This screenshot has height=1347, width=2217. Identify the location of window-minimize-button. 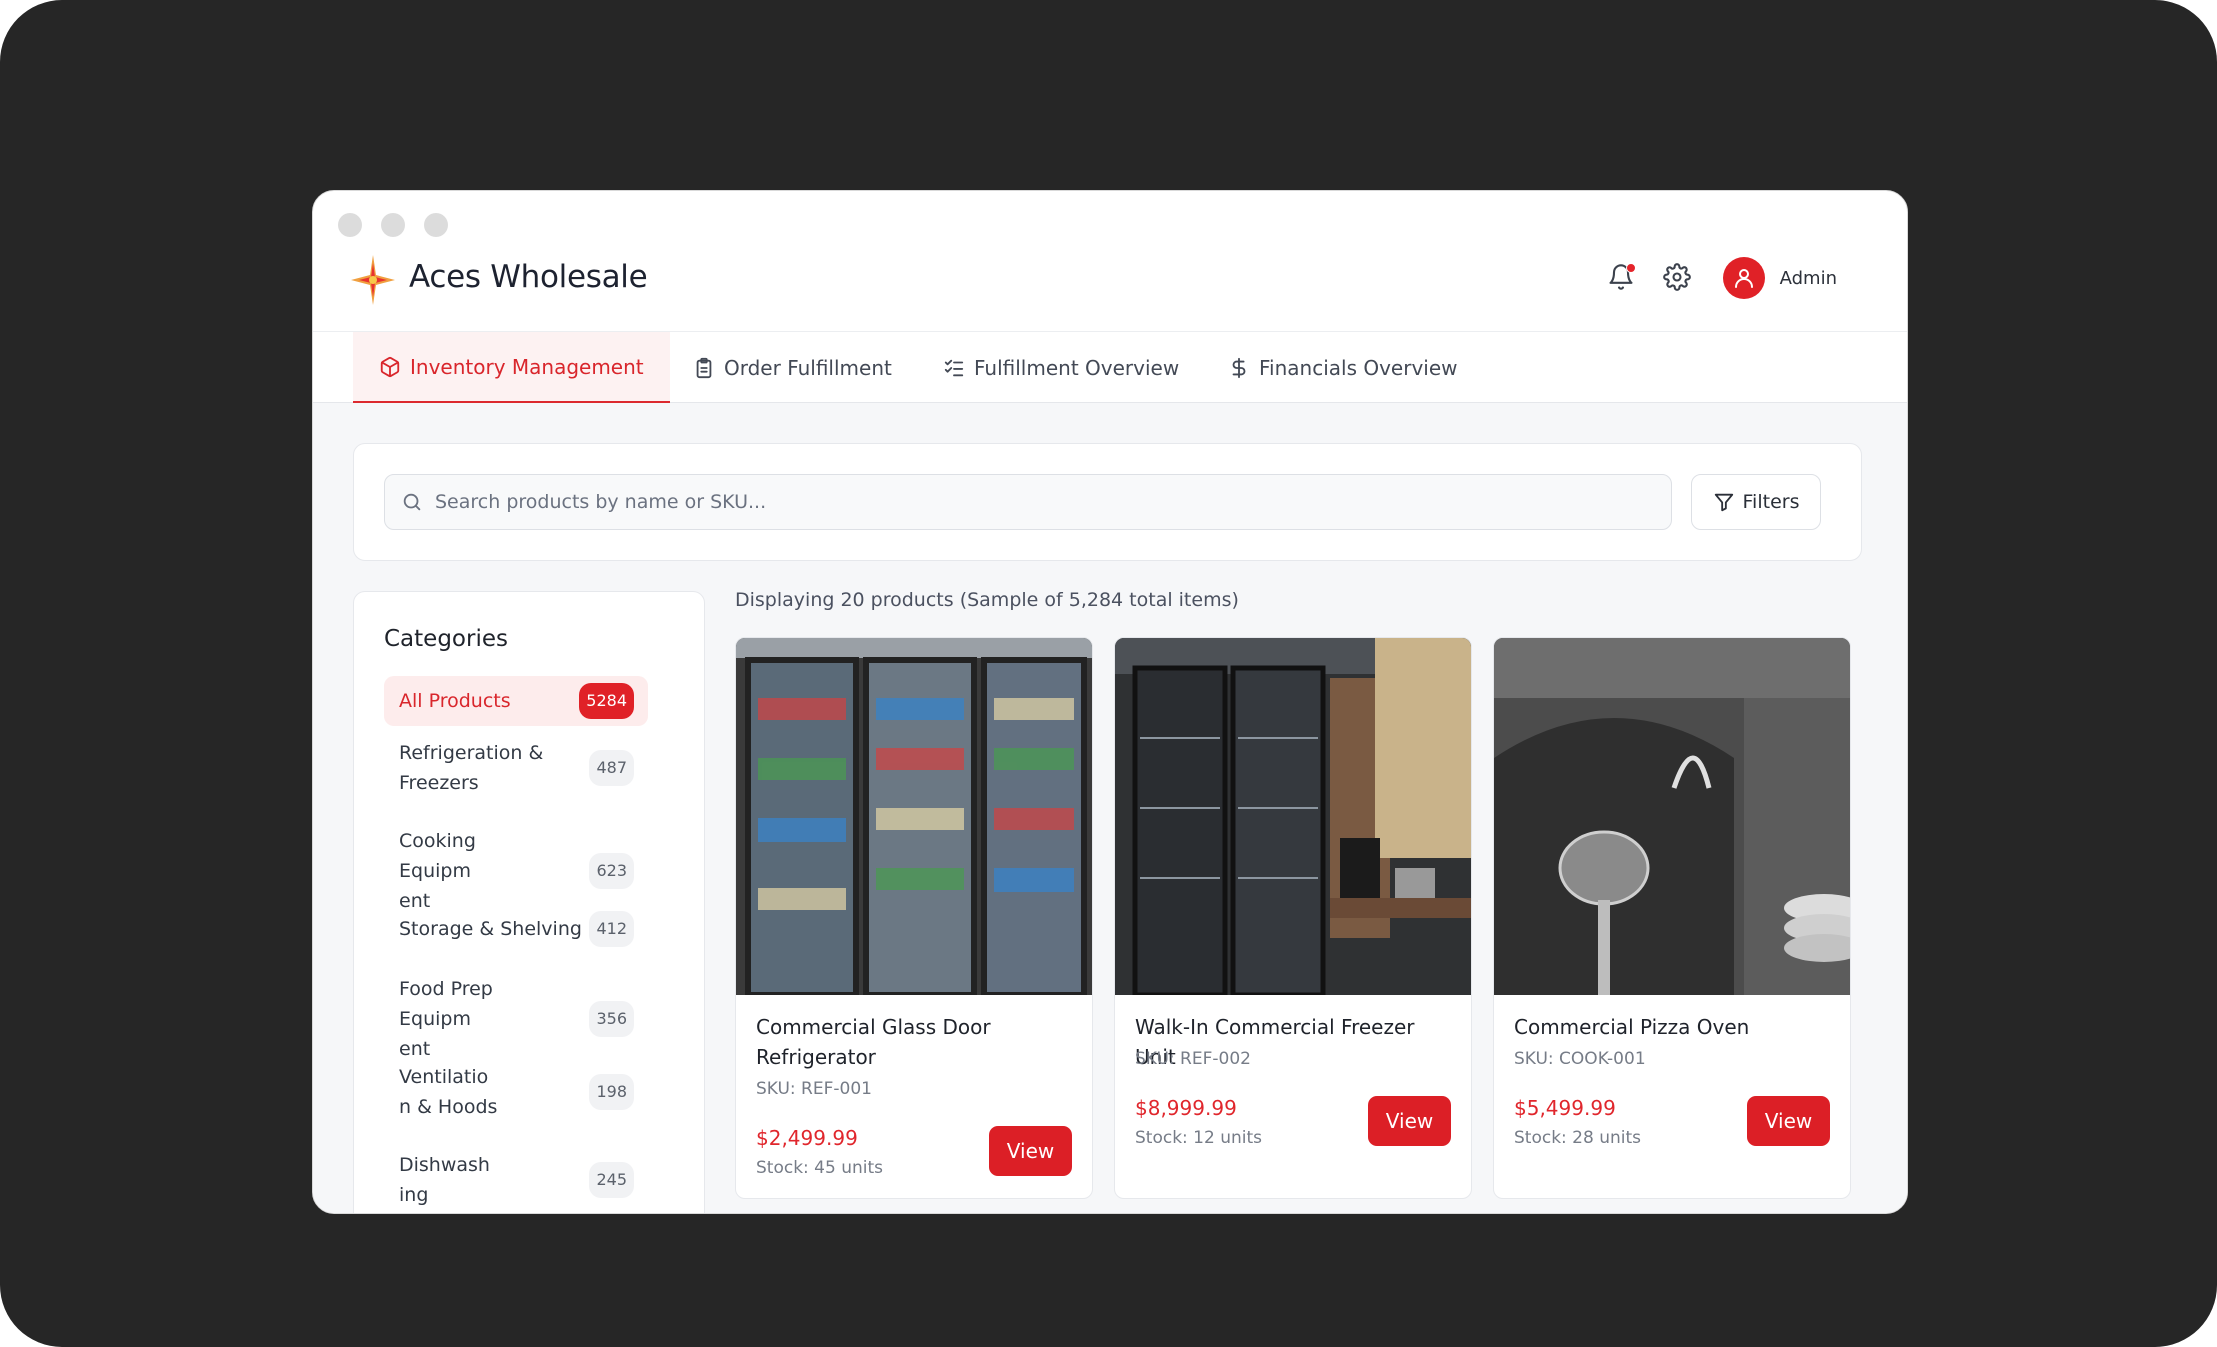
(393, 225).